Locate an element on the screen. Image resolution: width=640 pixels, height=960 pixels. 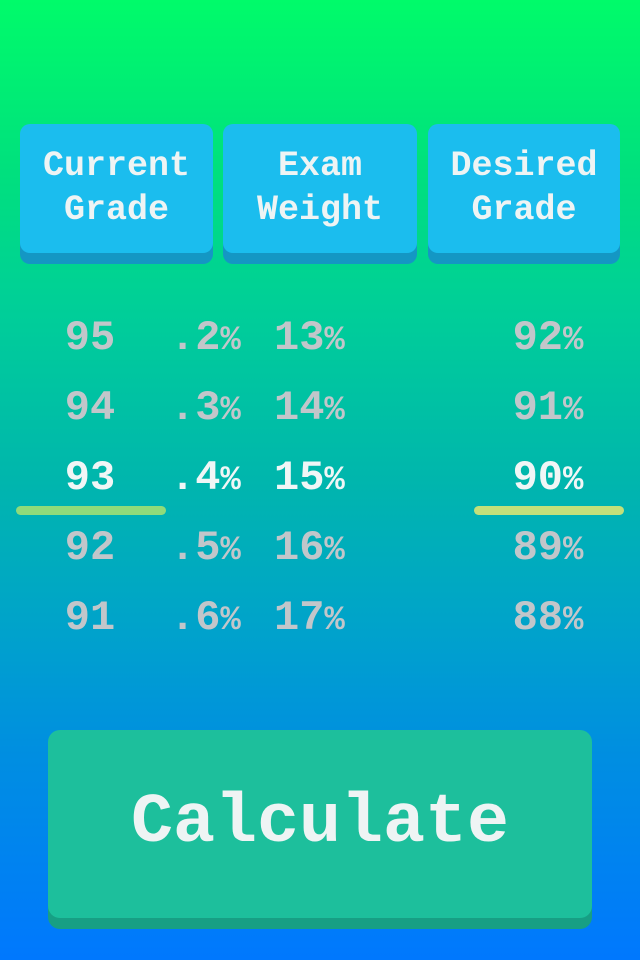
picker-row: .5% is located at coordinates (215, 548).